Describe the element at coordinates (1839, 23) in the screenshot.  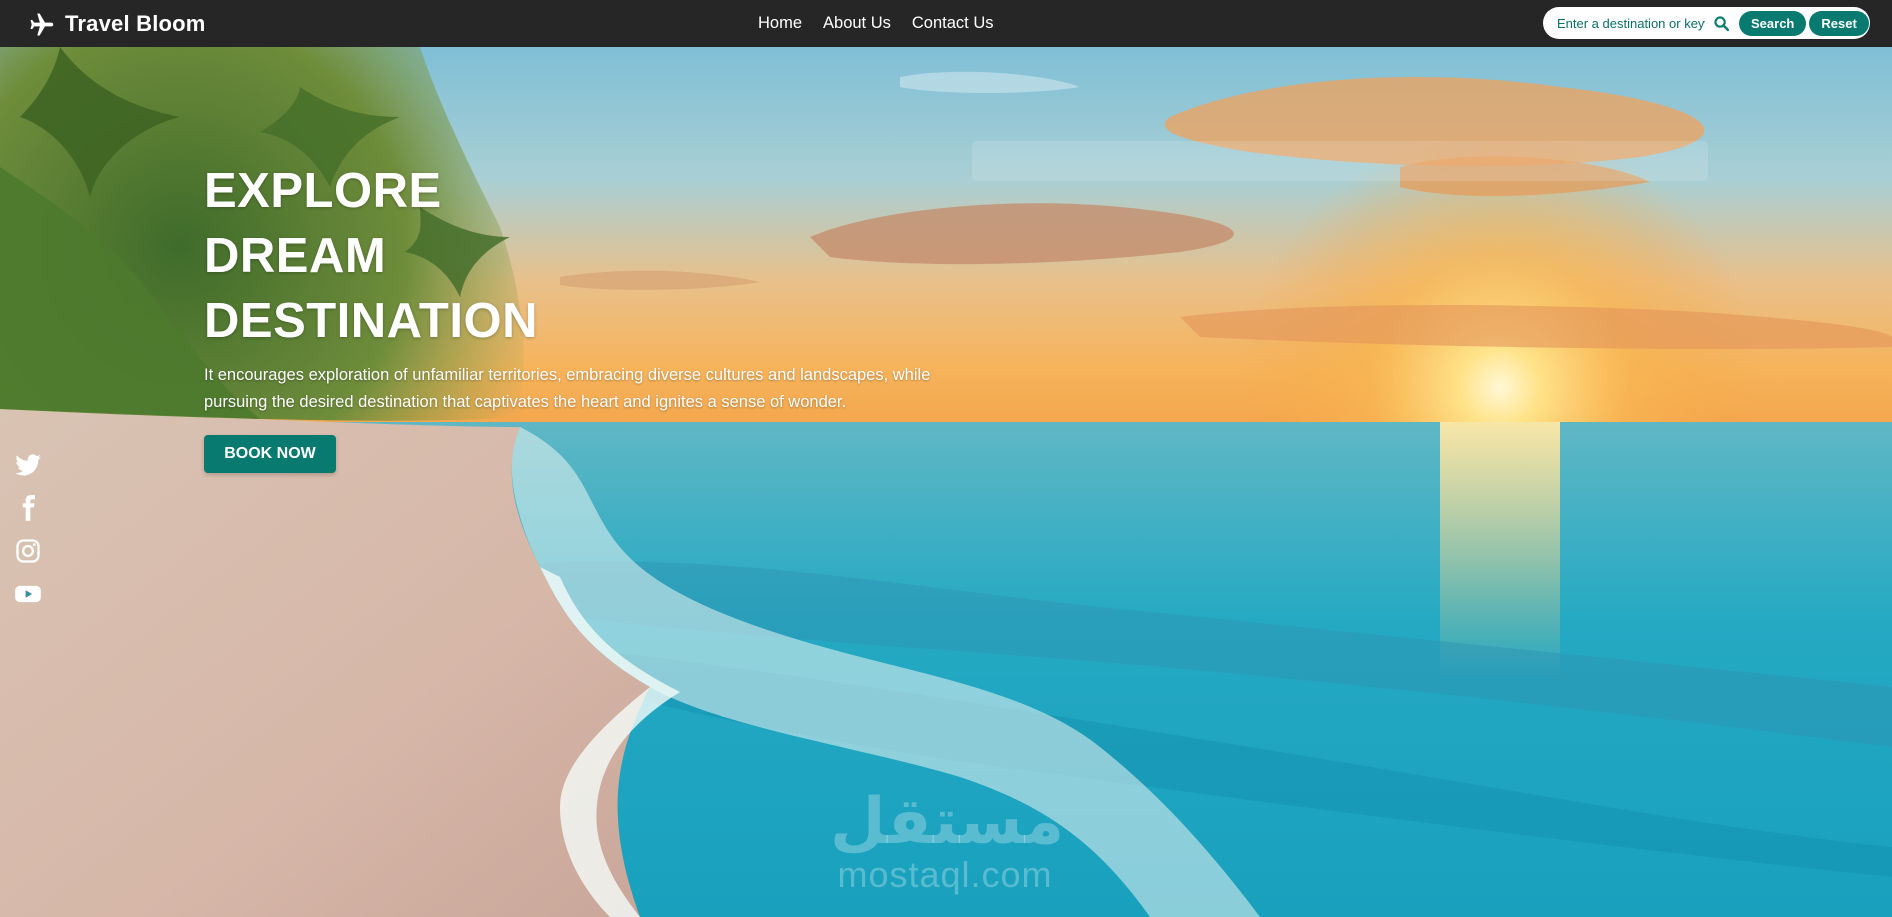
I see `reset-button: Reset` at that location.